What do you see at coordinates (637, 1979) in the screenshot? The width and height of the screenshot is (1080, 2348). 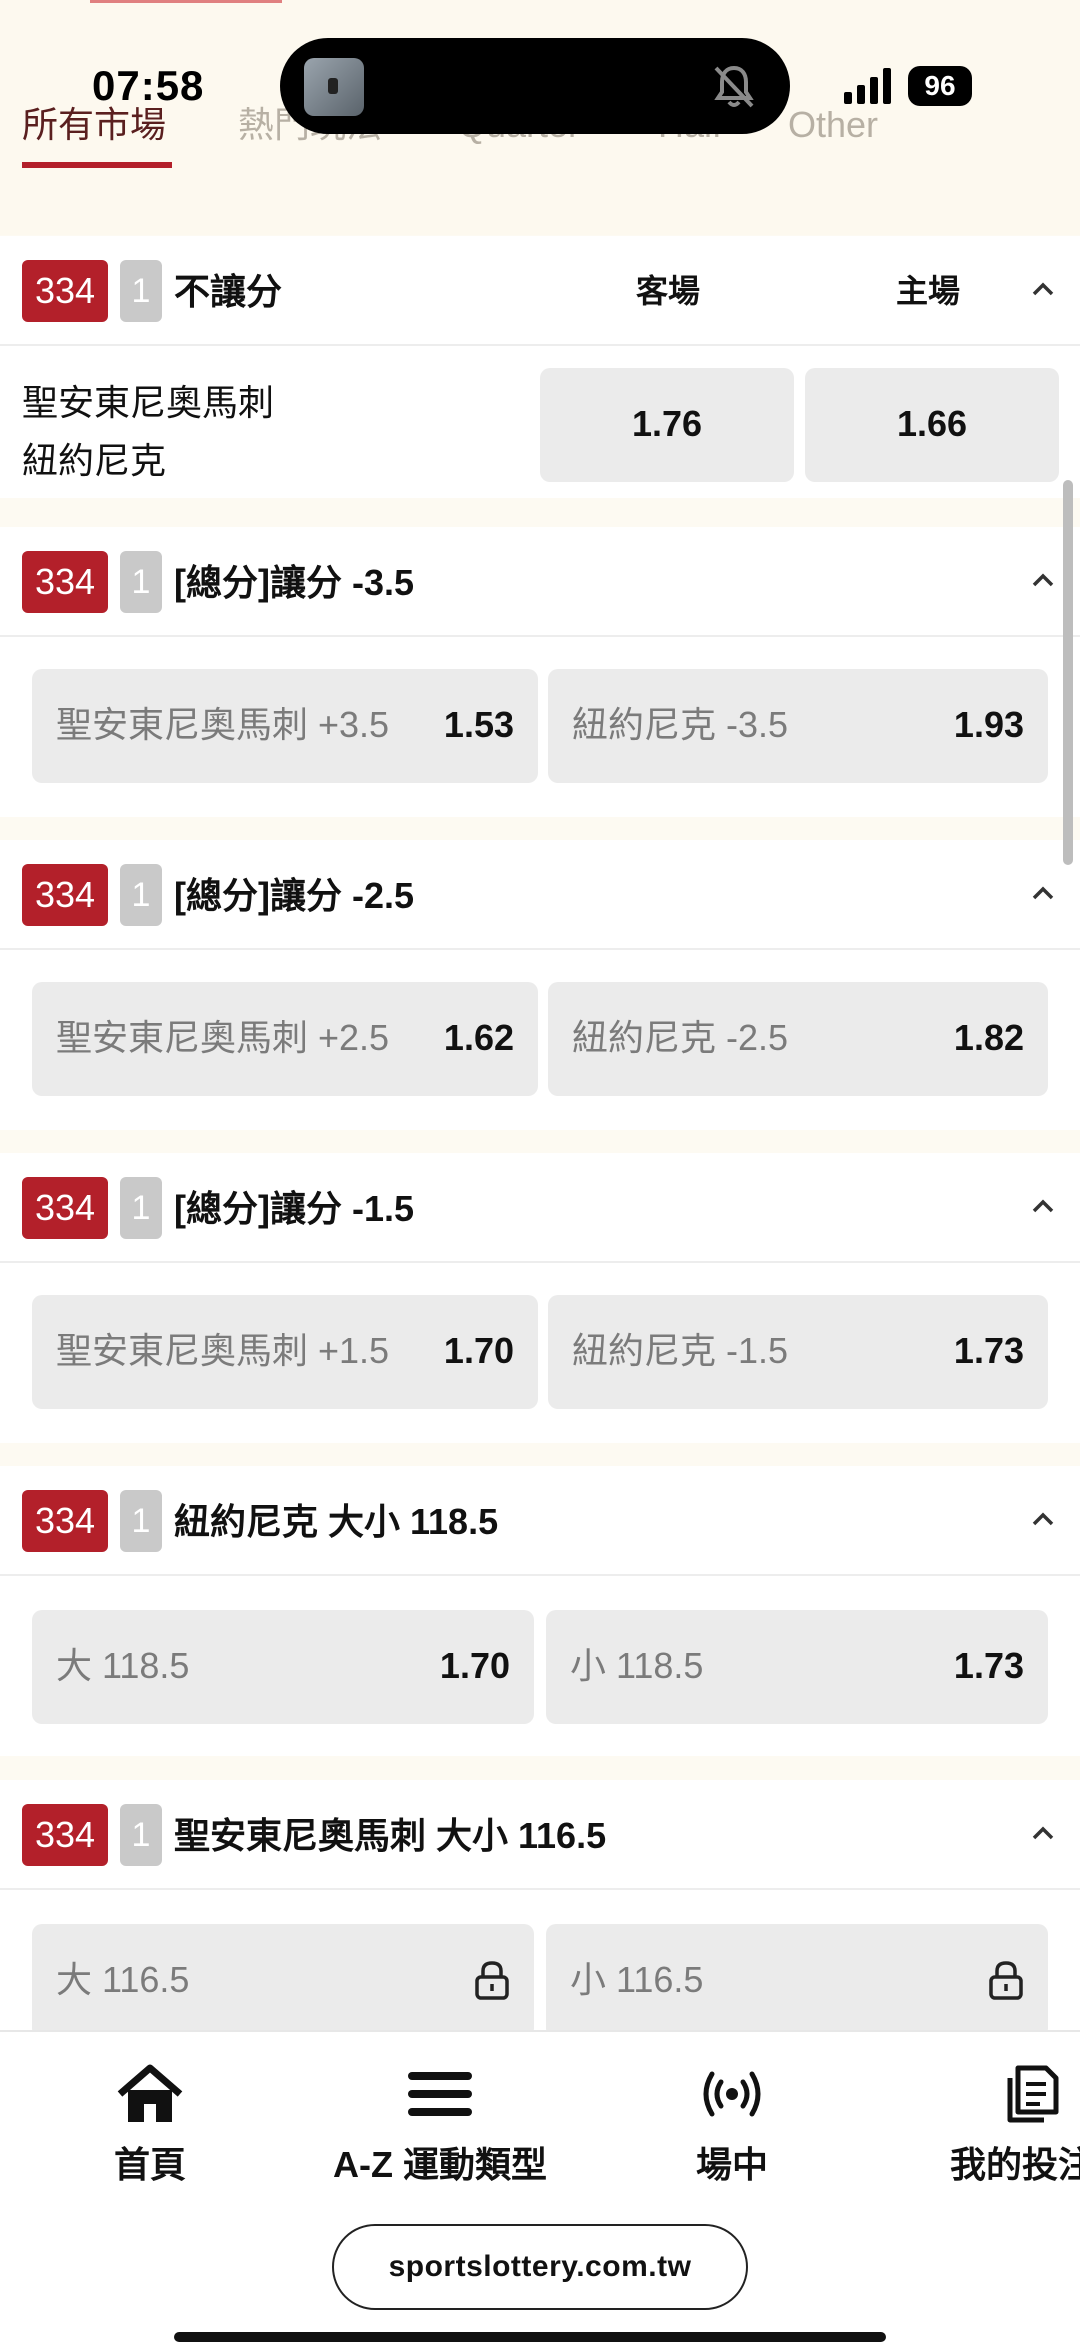 I see `option-label: 小 116.5` at bounding box center [637, 1979].